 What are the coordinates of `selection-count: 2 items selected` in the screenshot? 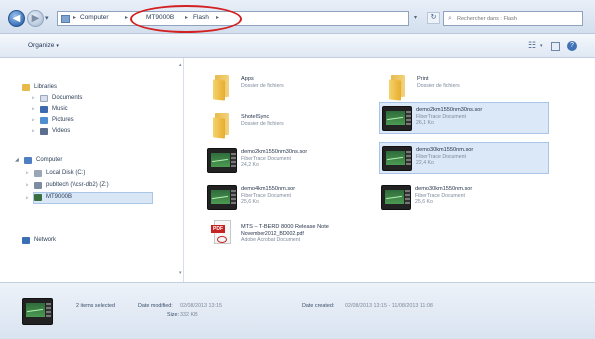 It's located at (95, 306).